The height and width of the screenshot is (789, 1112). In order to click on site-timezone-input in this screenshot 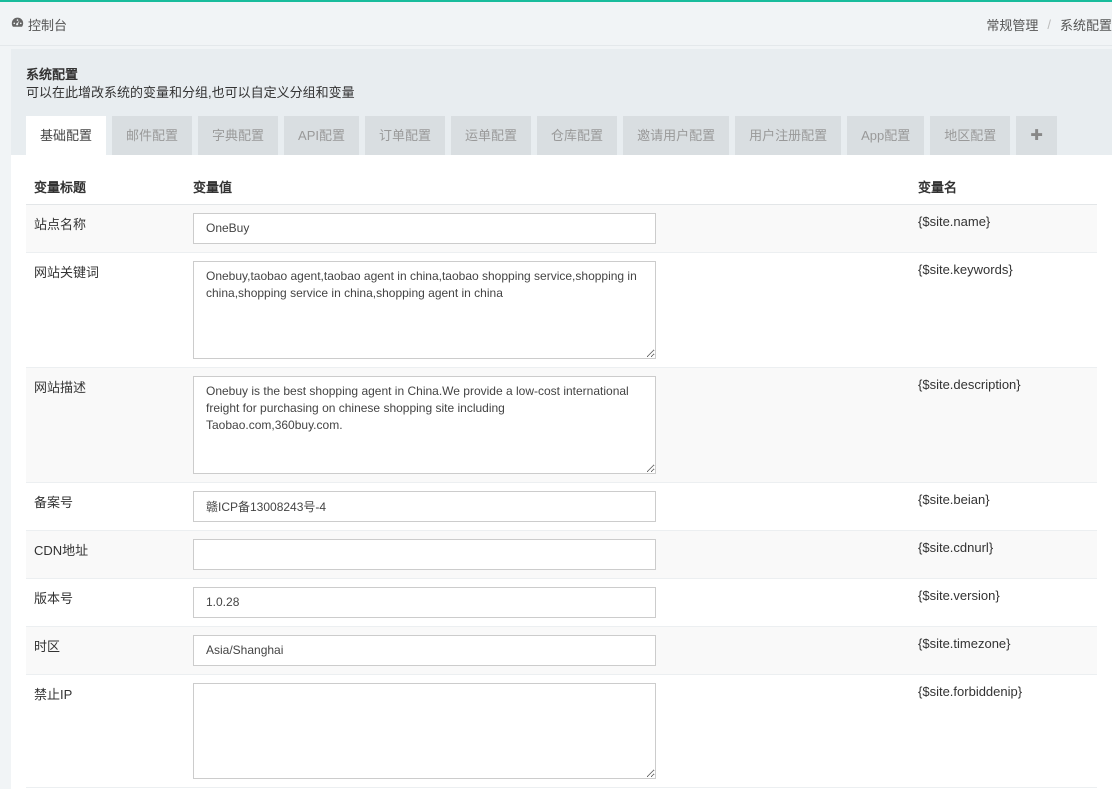, I will do `click(424, 650)`.